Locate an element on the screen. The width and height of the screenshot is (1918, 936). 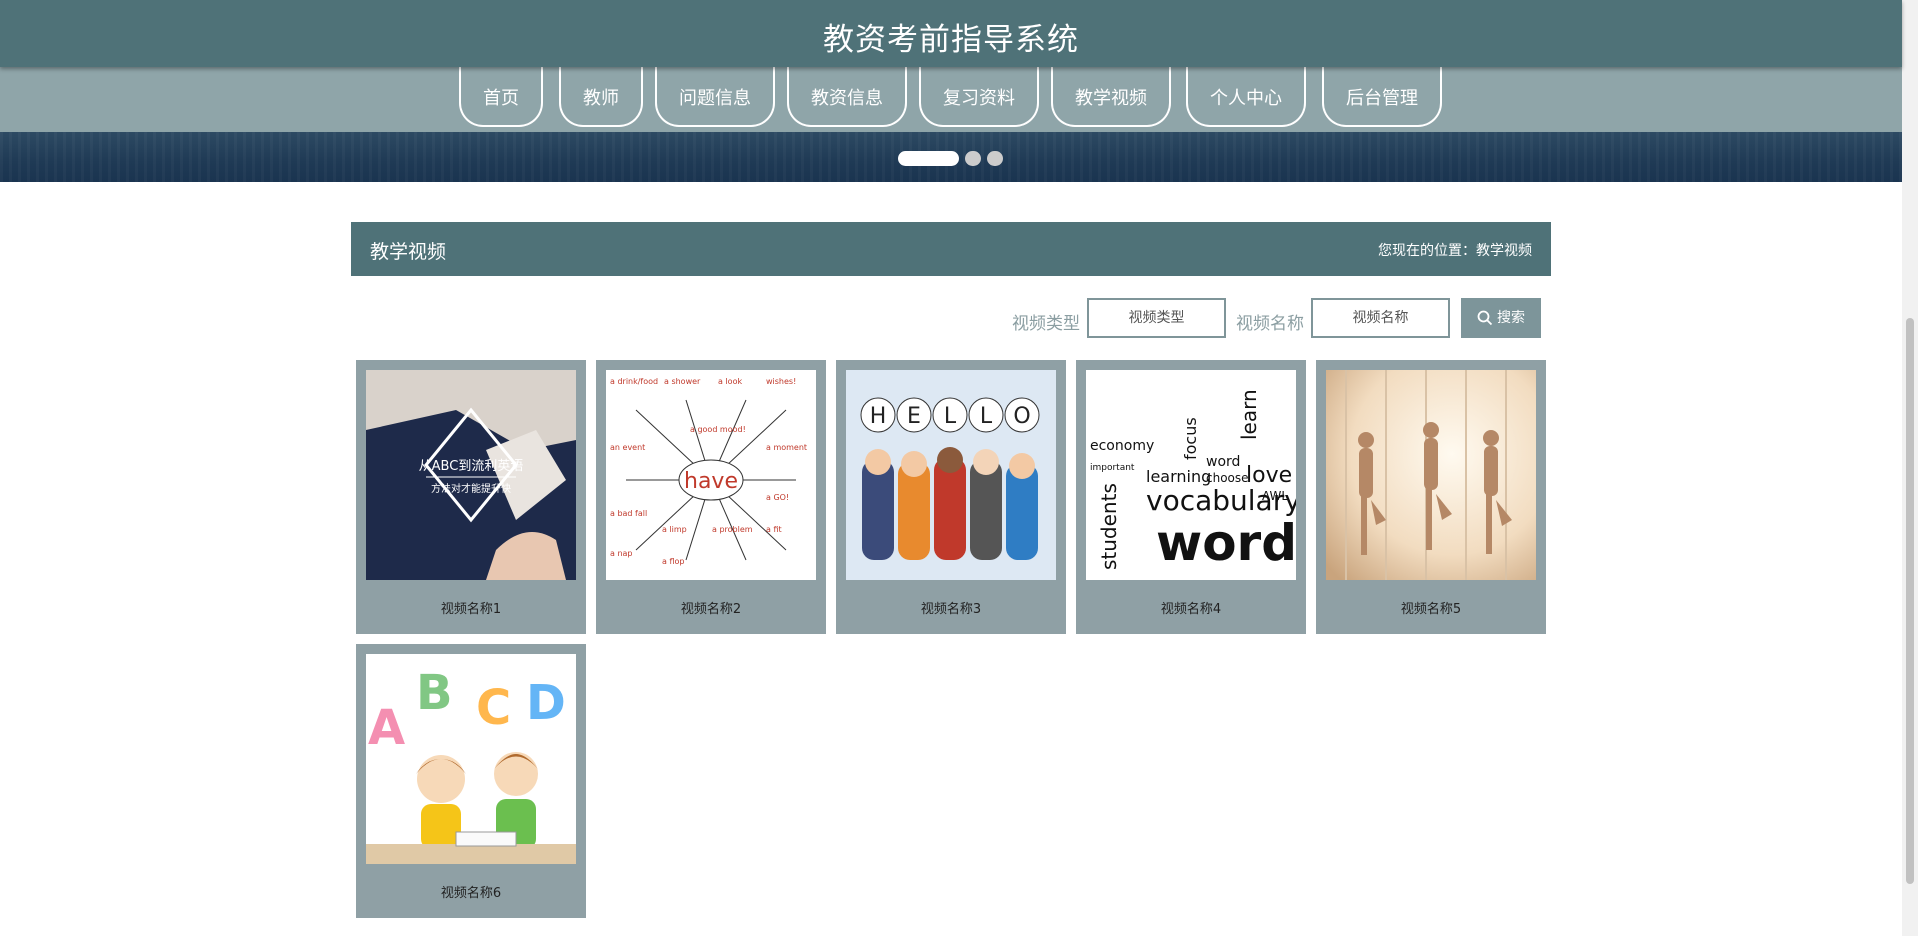
thumb-word: AWL is located at coordinates (1275, 496).